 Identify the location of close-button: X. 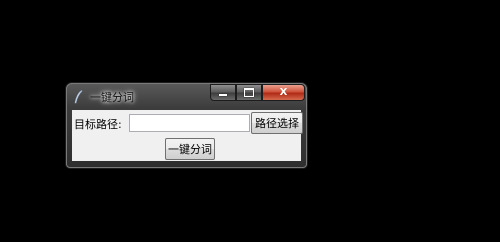
(283, 92).